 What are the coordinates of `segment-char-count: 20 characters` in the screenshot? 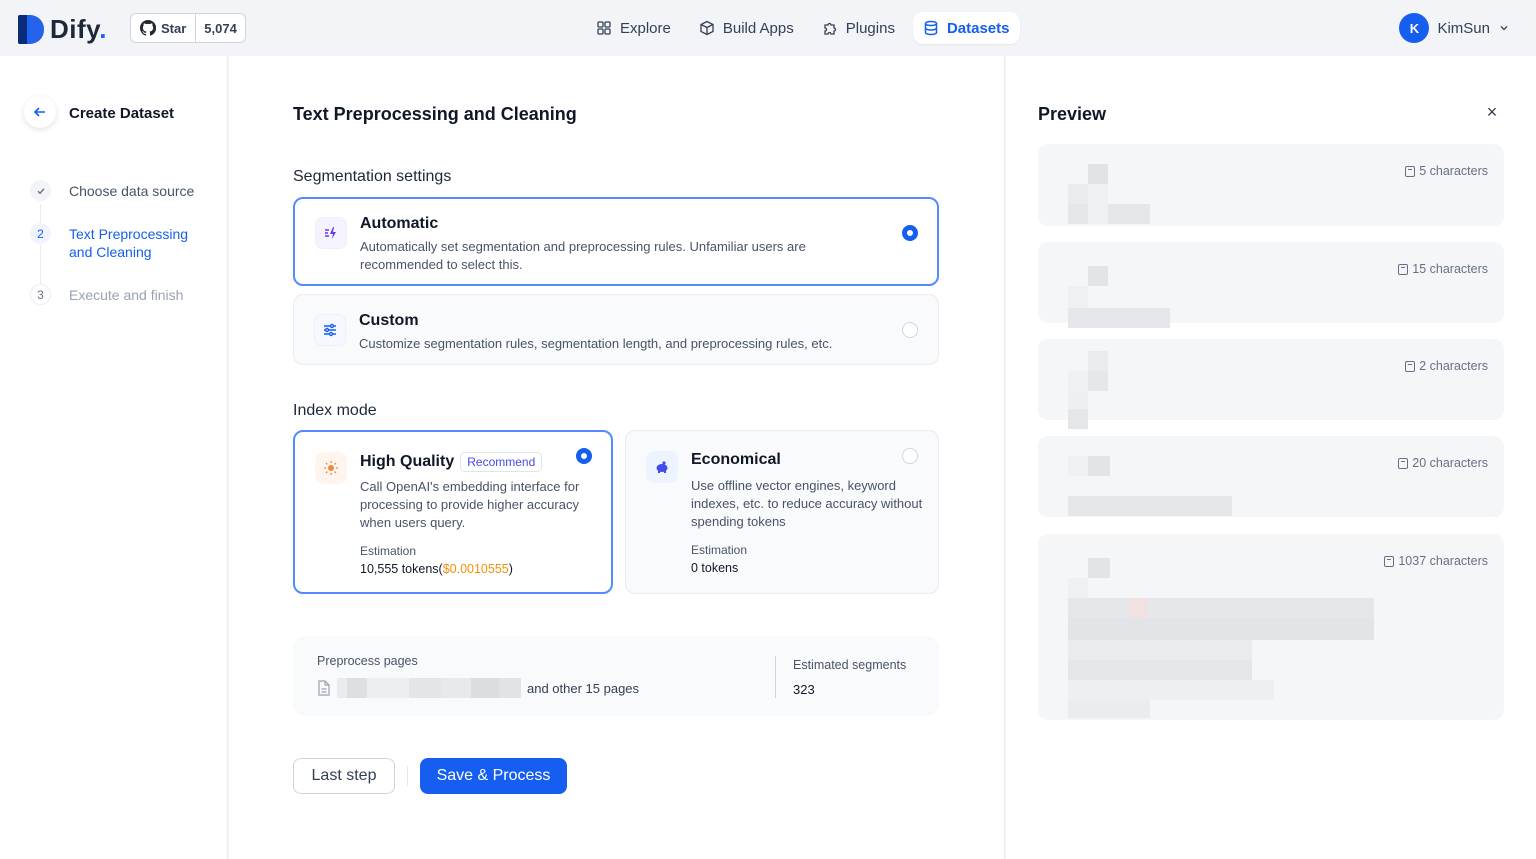 It's located at (1443, 463).